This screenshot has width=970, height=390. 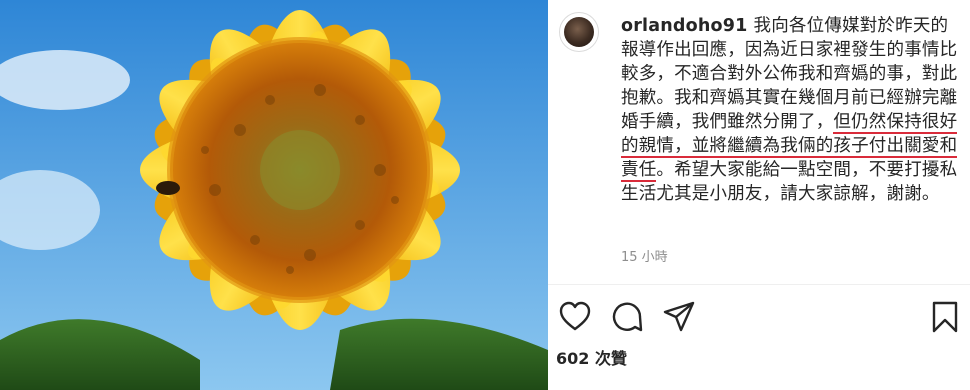 I want to click on avatar-image, so click(x=579, y=32).